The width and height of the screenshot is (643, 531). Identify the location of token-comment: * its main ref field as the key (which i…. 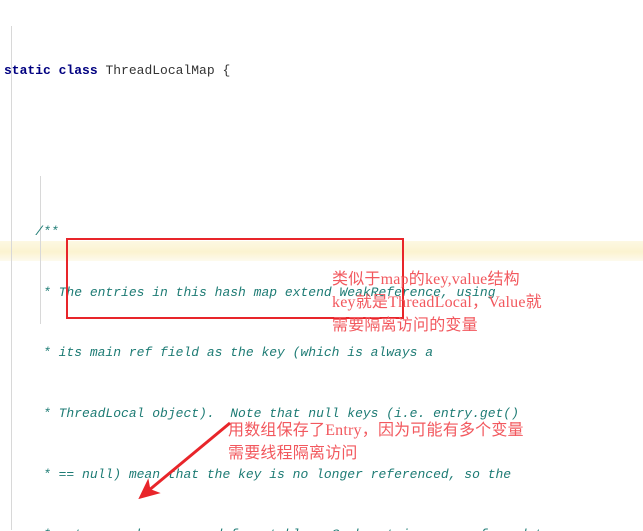
(234, 353).